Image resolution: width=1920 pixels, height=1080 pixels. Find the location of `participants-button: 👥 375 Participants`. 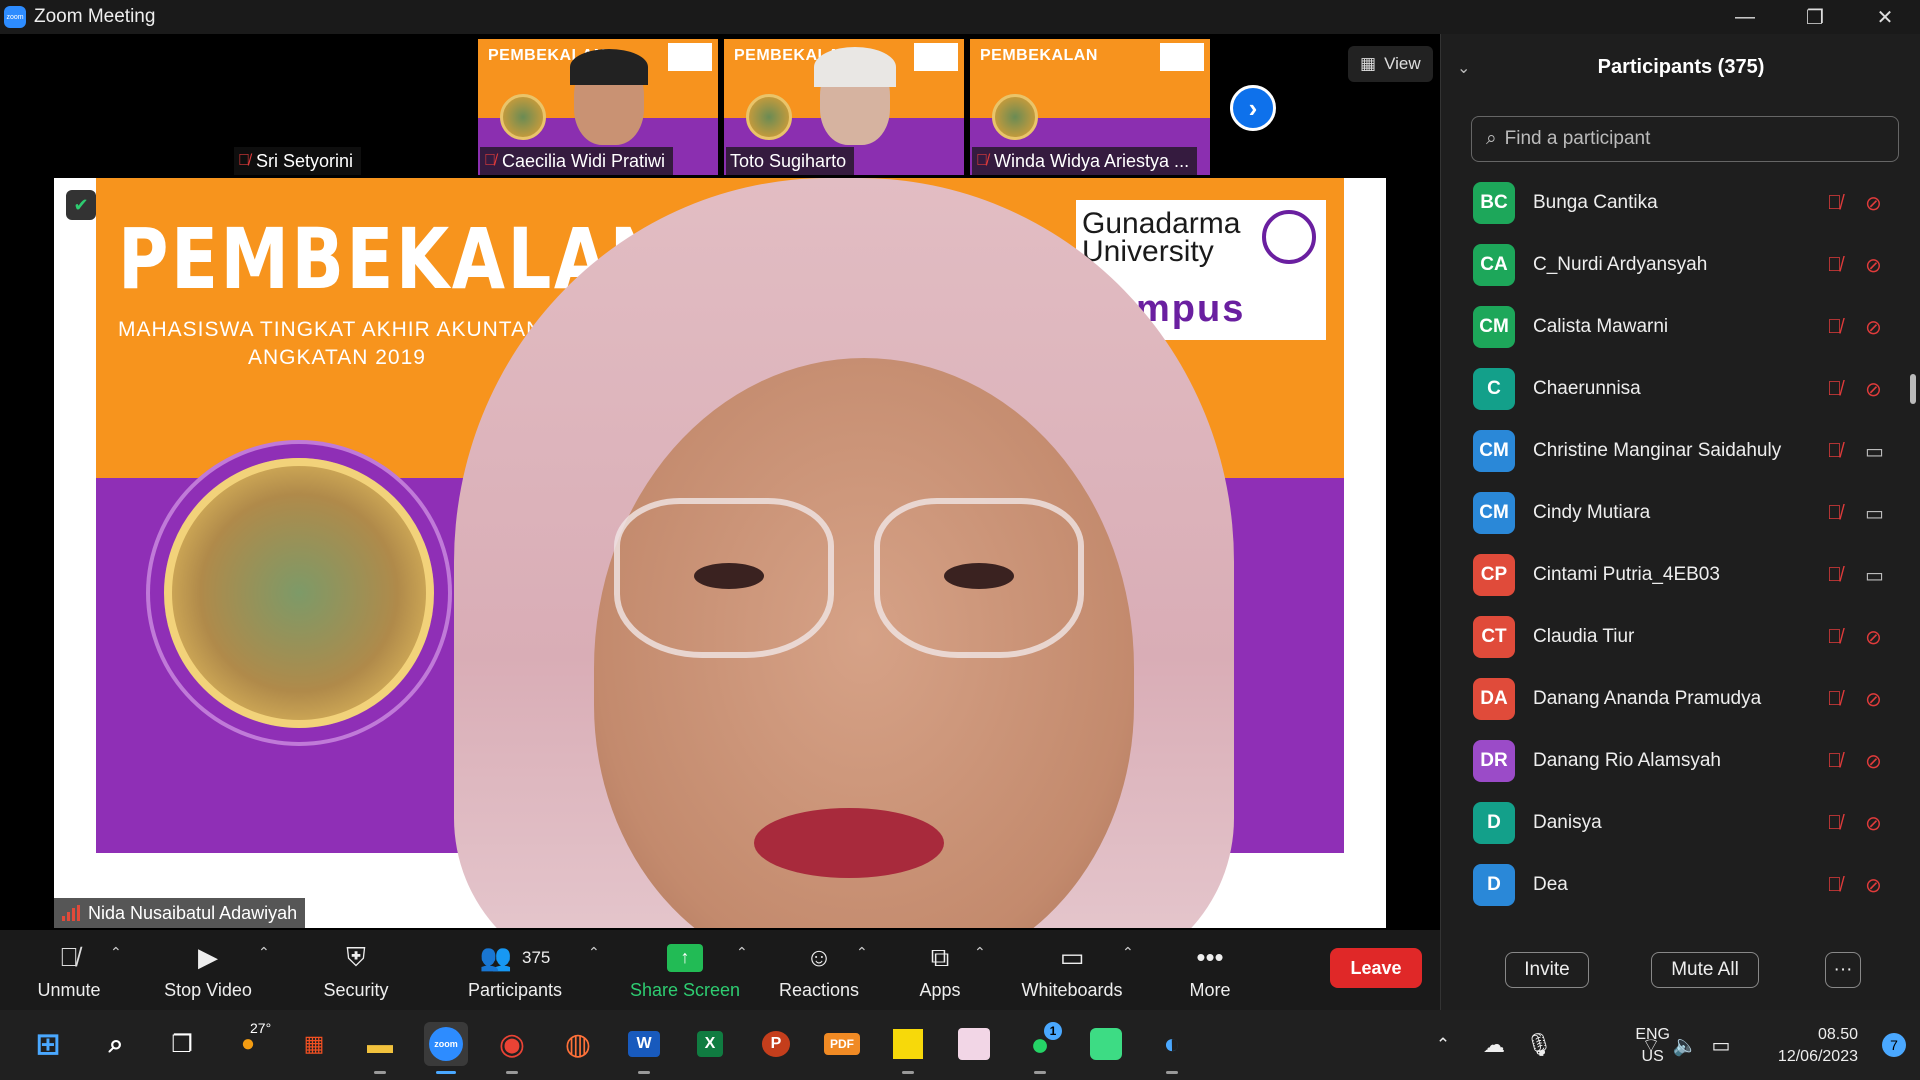

participants-button: 👥 375 Participants is located at coordinates (515, 970).